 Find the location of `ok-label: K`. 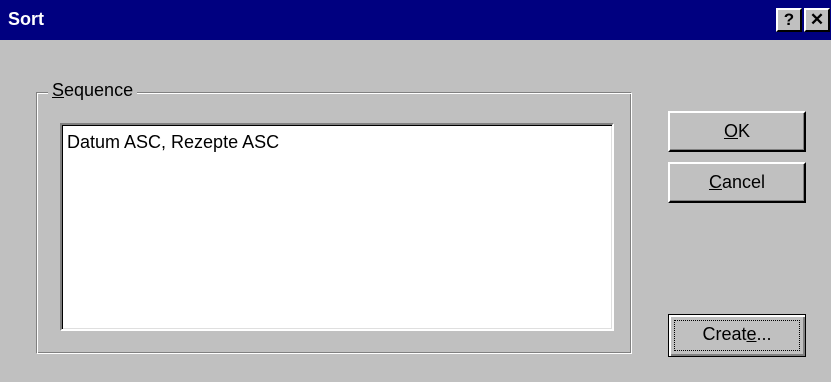

ok-label: K is located at coordinates (744, 131).